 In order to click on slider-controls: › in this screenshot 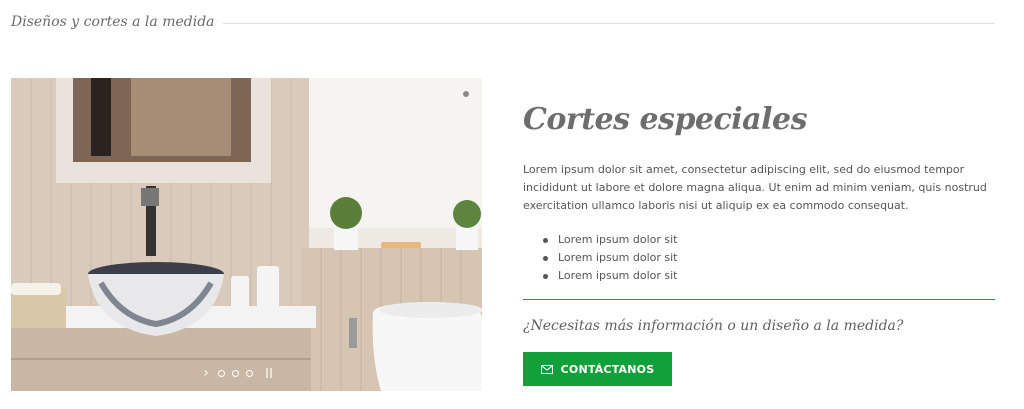, I will do `click(237, 373)`.